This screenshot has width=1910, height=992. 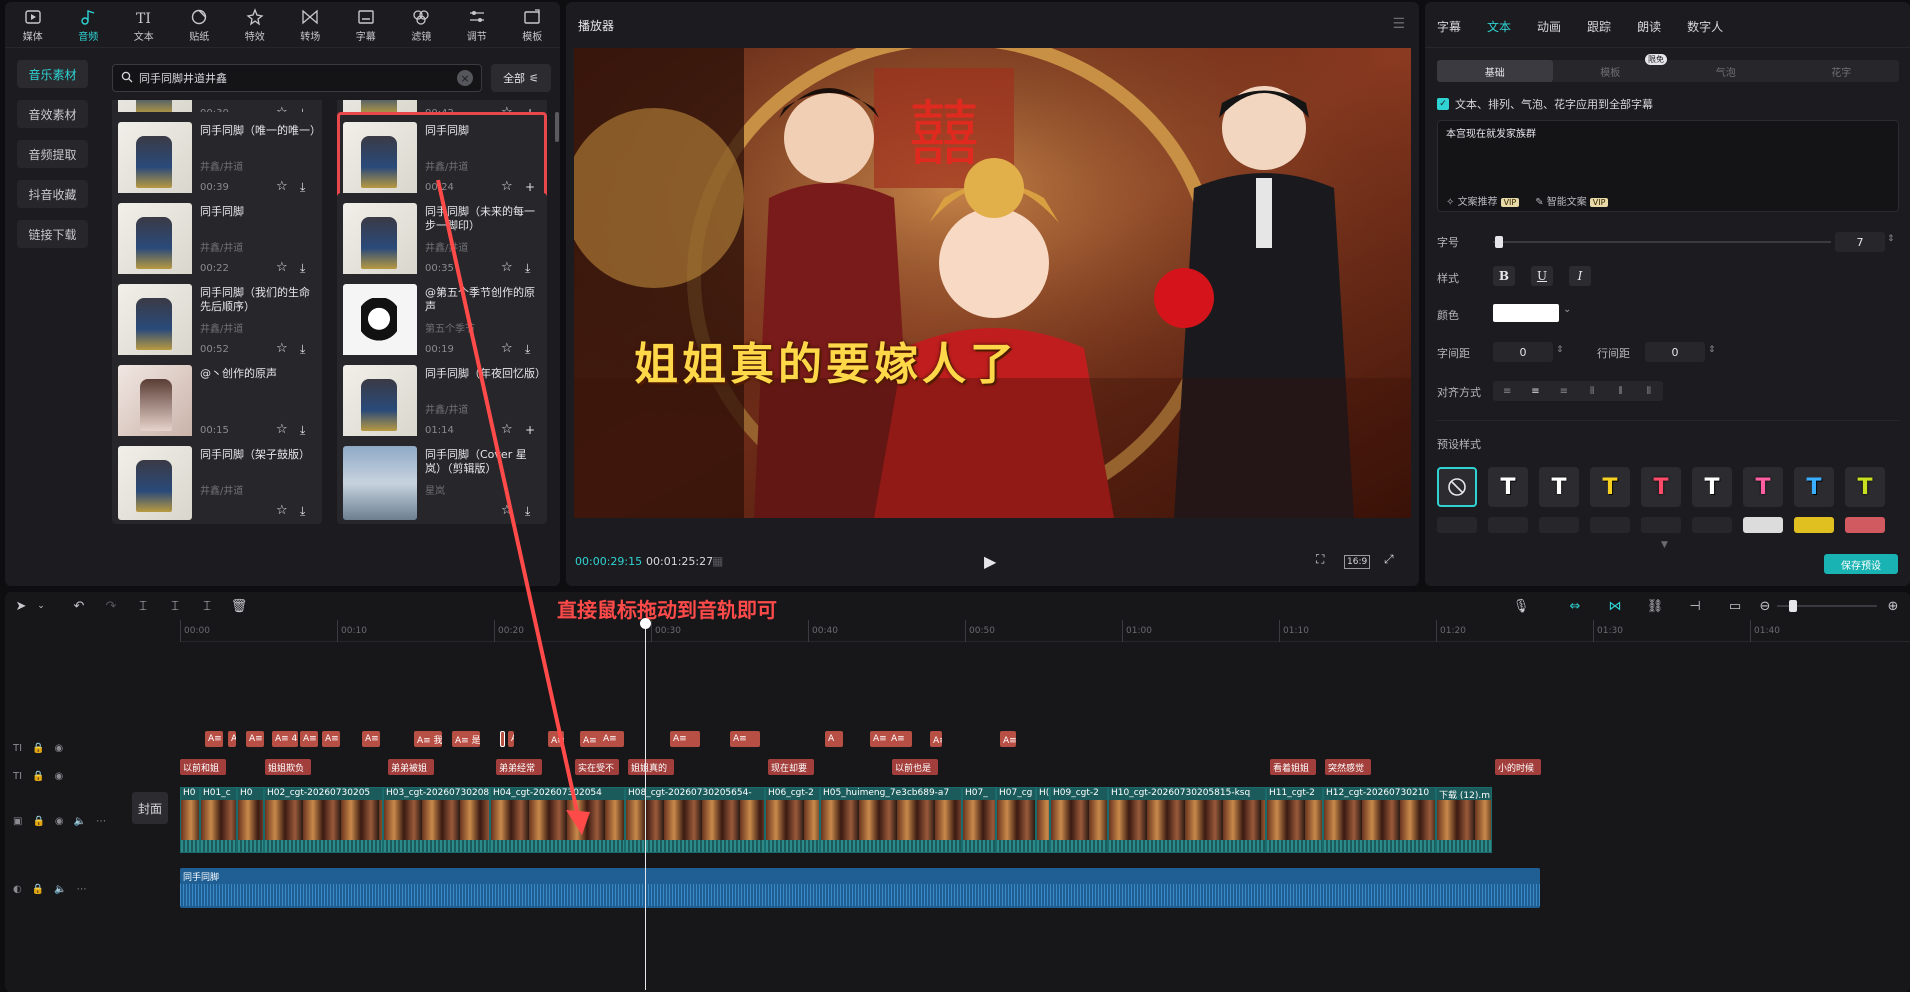 I want to click on video-clip: H07_, so click(x=979, y=820).